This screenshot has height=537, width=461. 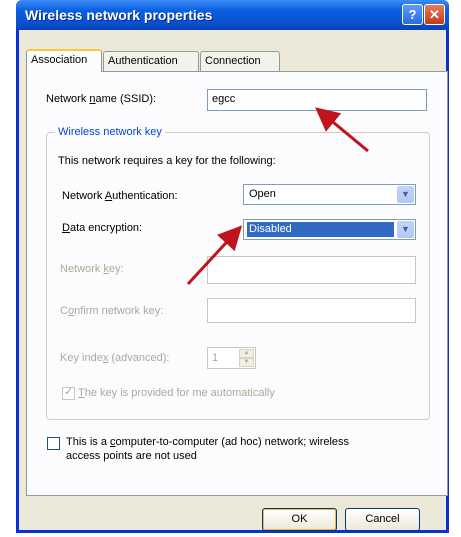 What do you see at coordinates (246, 353) in the screenshot?
I see `spin-up-icon: ▲` at bounding box center [246, 353].